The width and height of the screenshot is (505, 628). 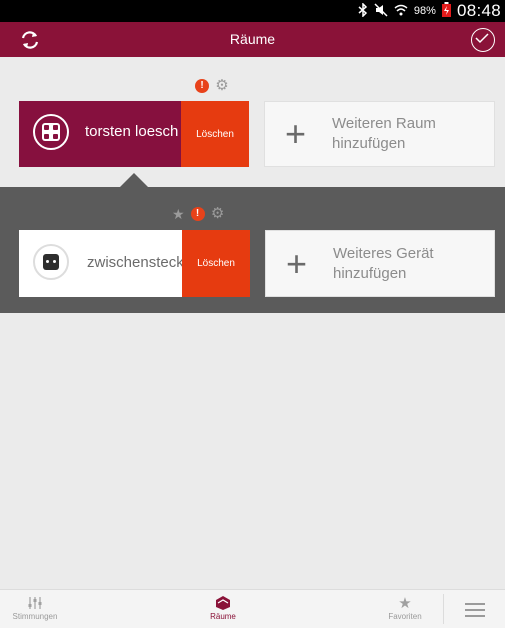 I want to click on confirm-button, so click(x=483, y=40).